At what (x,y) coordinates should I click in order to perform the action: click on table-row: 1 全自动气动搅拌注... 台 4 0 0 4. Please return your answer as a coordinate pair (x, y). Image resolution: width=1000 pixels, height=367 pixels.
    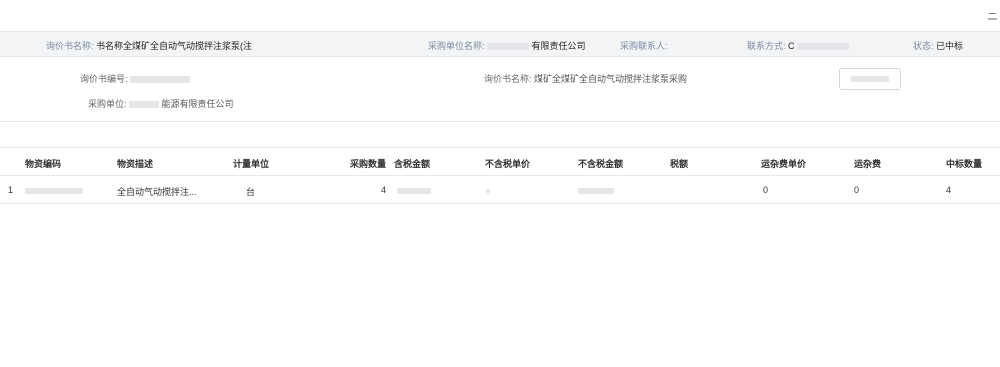
    Looking at the image, I should click on (500, 190).